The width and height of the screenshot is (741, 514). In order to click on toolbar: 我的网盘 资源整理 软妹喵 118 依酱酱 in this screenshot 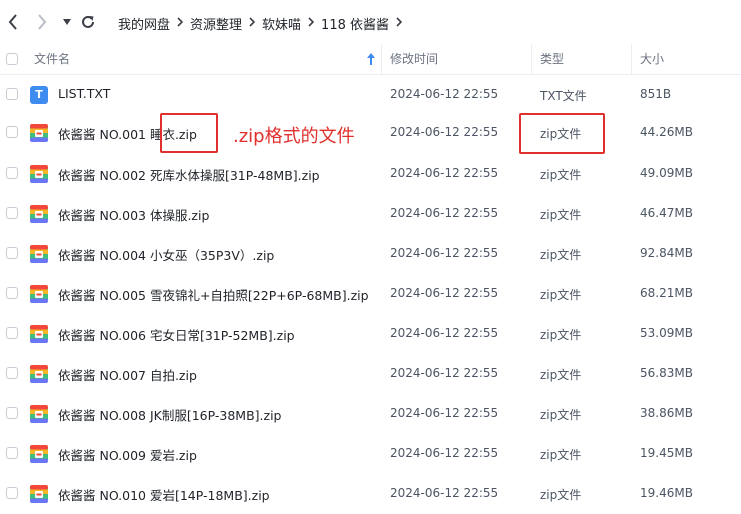, I will do `click(370, 22)`.